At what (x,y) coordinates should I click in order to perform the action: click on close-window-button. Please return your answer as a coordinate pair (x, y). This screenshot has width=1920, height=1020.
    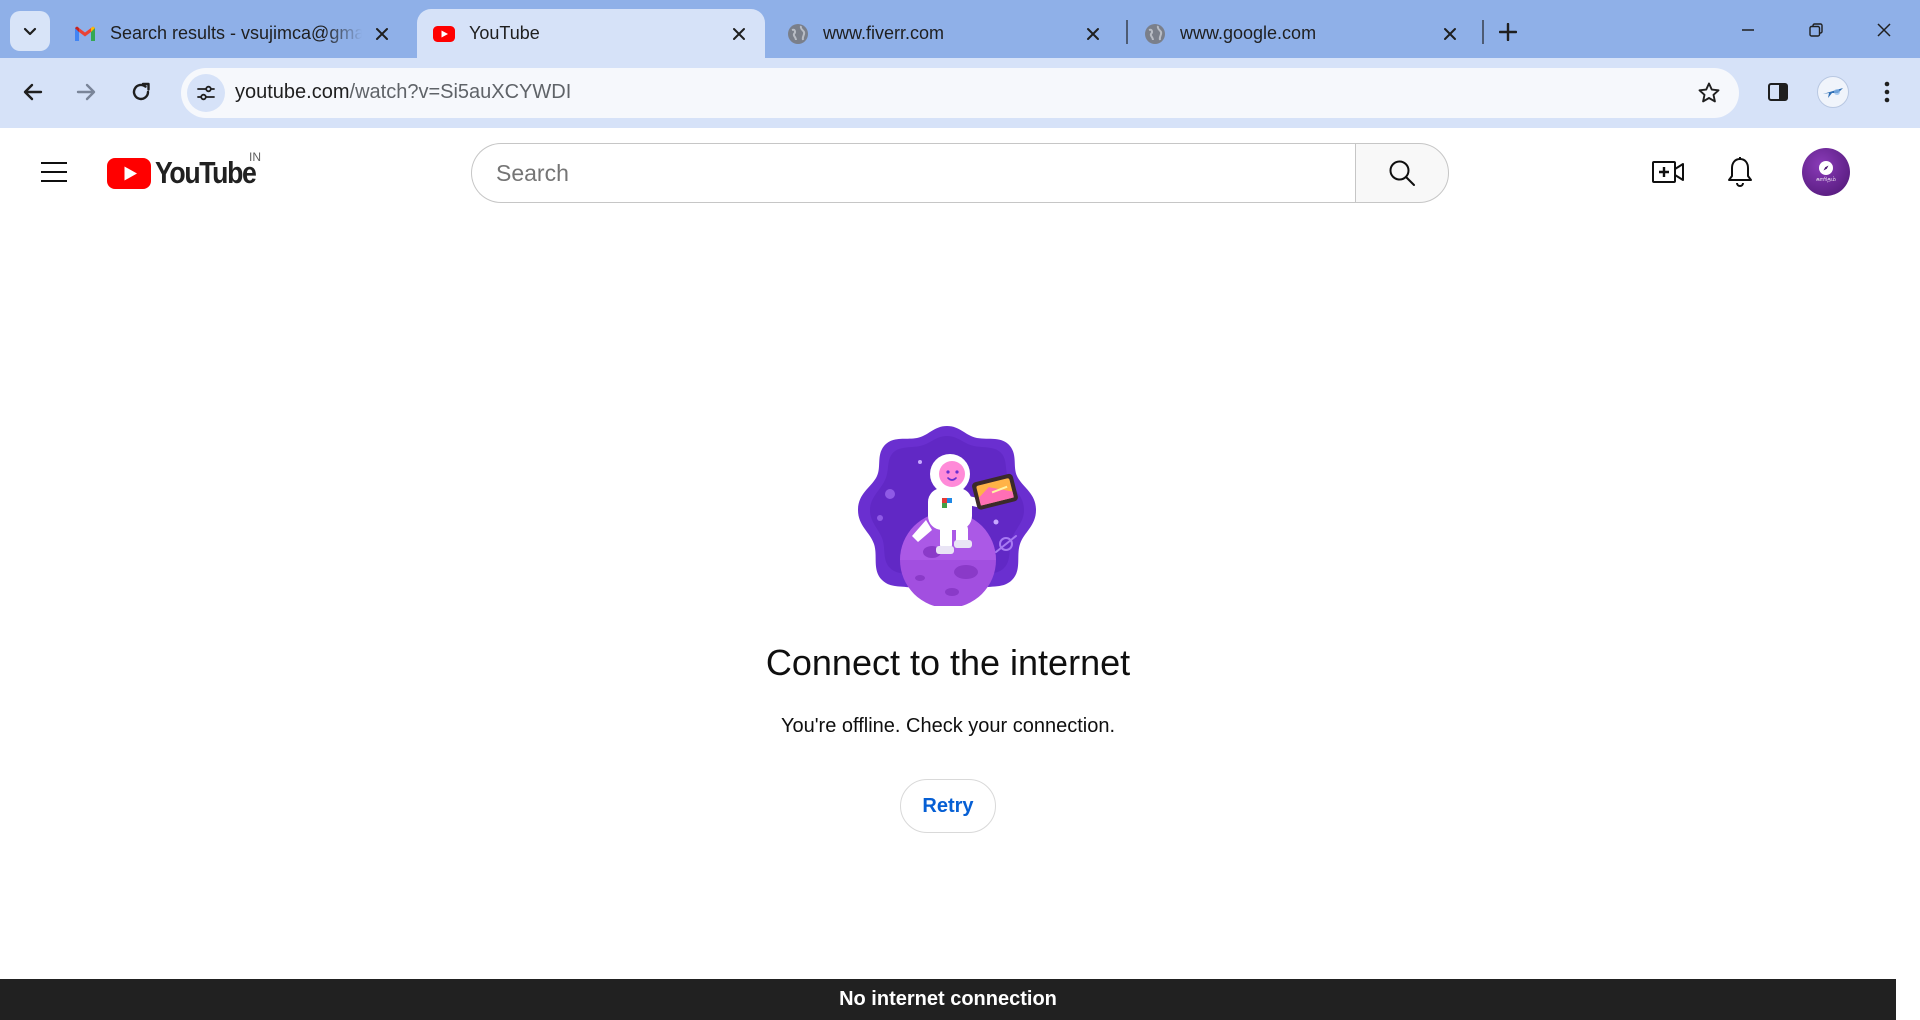
    Looking at the image, I should click on (1884, 30).